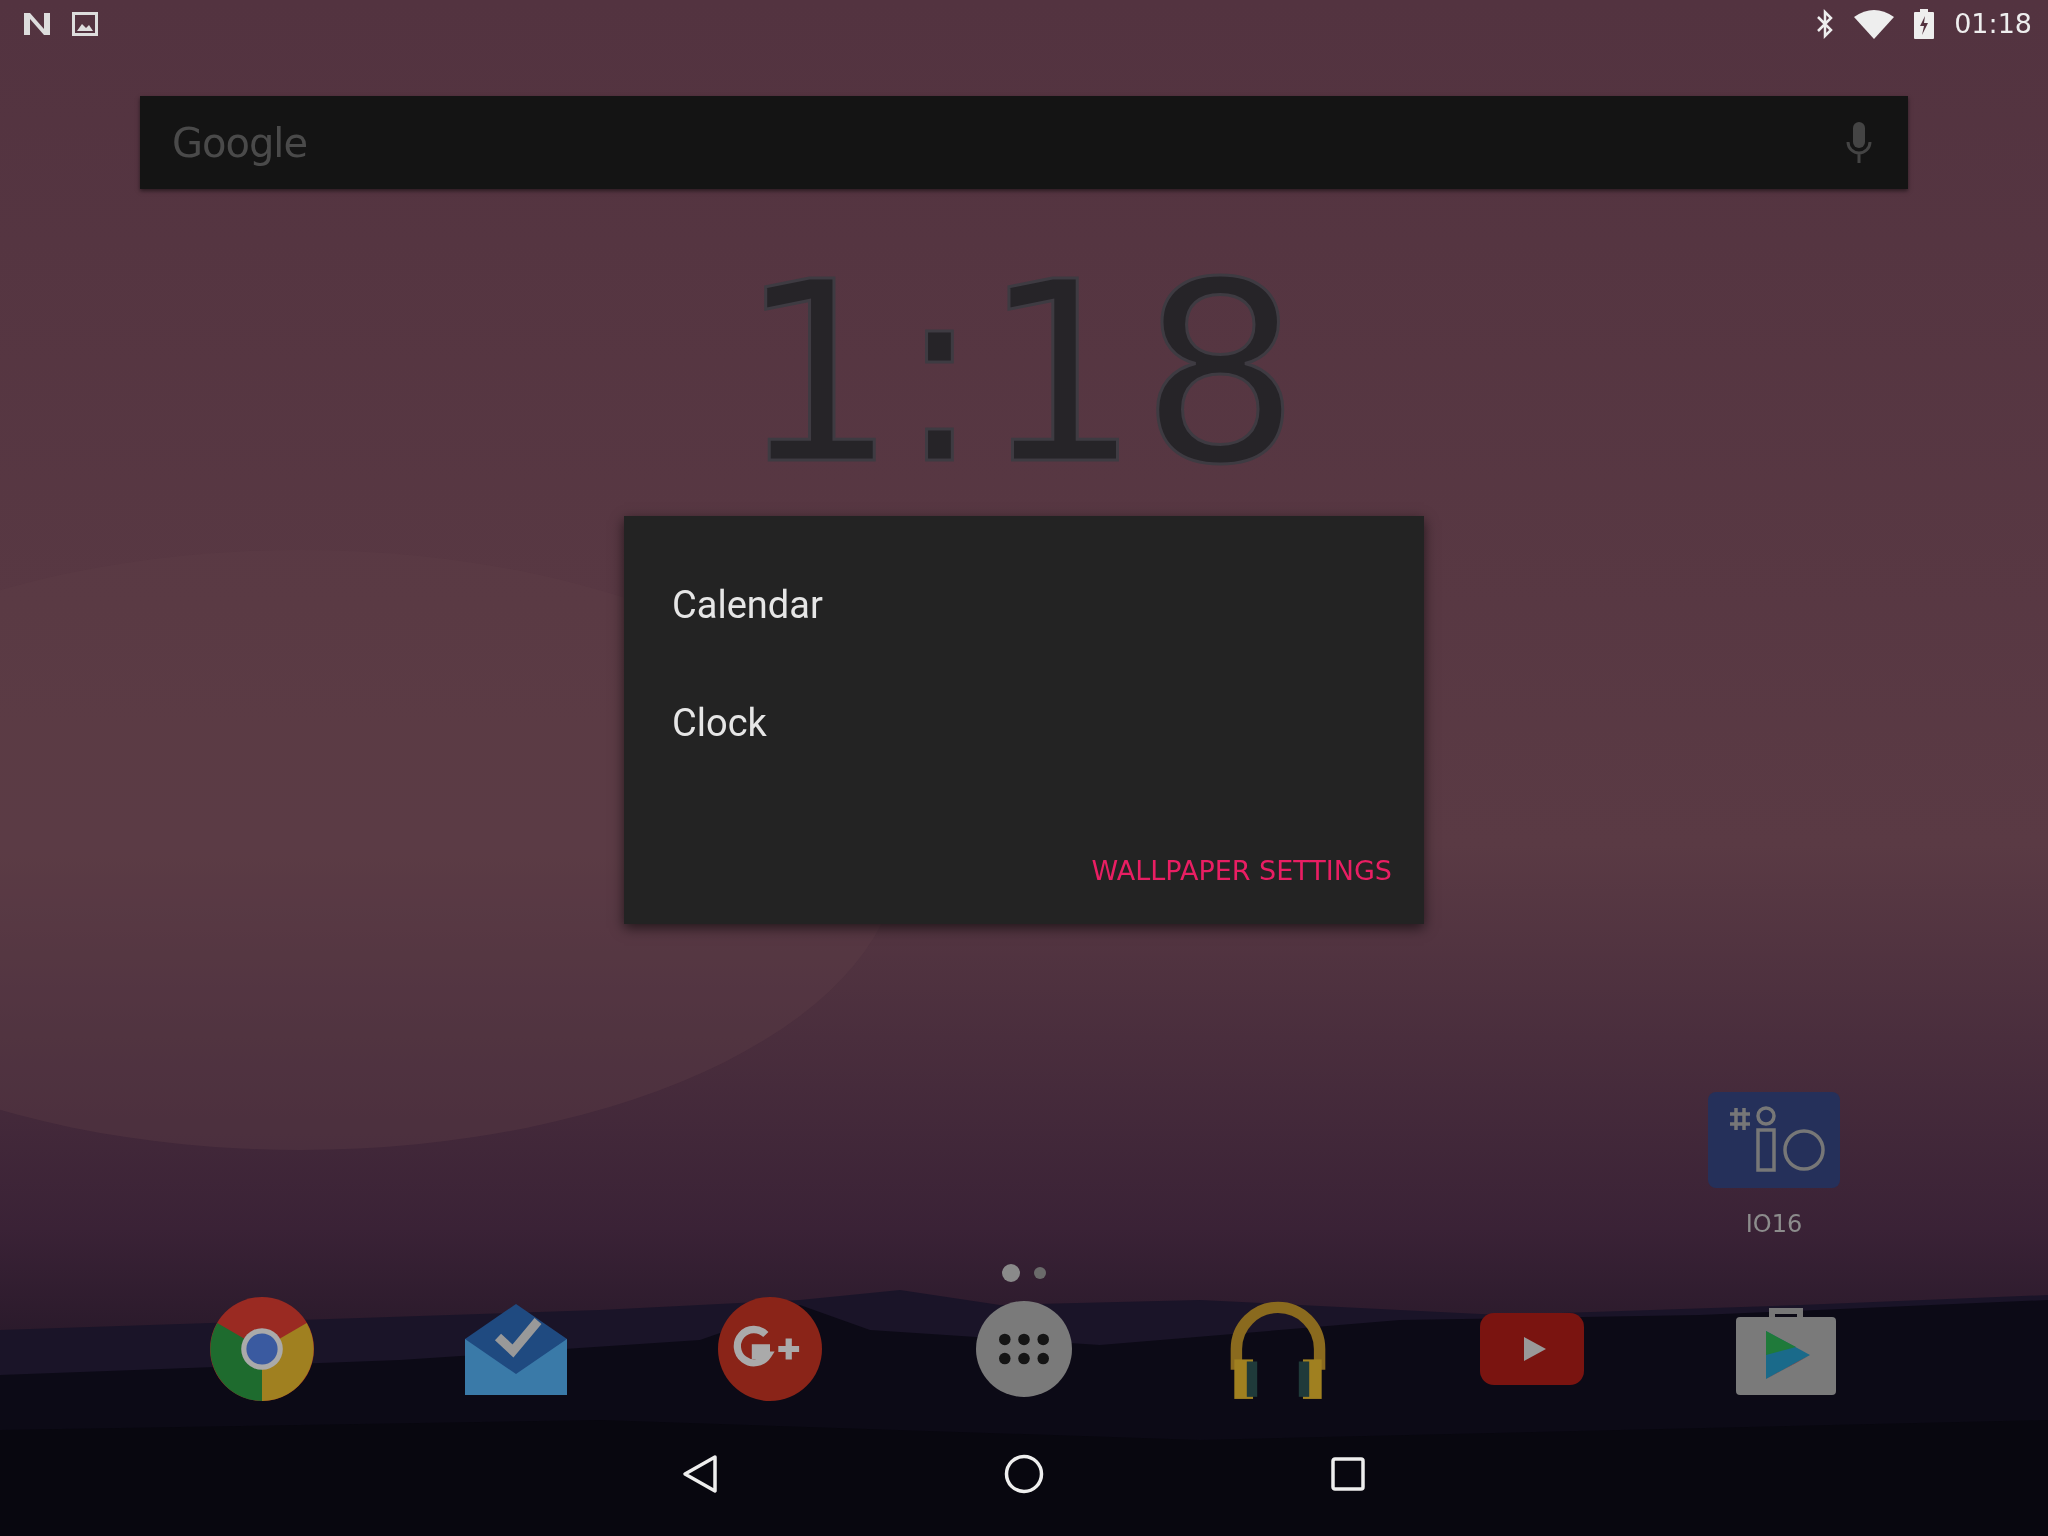  What do you see at coordinates (1348, 1473) in the screenshot?
I see `recents-icon` at bounding box center [1348, 1473].